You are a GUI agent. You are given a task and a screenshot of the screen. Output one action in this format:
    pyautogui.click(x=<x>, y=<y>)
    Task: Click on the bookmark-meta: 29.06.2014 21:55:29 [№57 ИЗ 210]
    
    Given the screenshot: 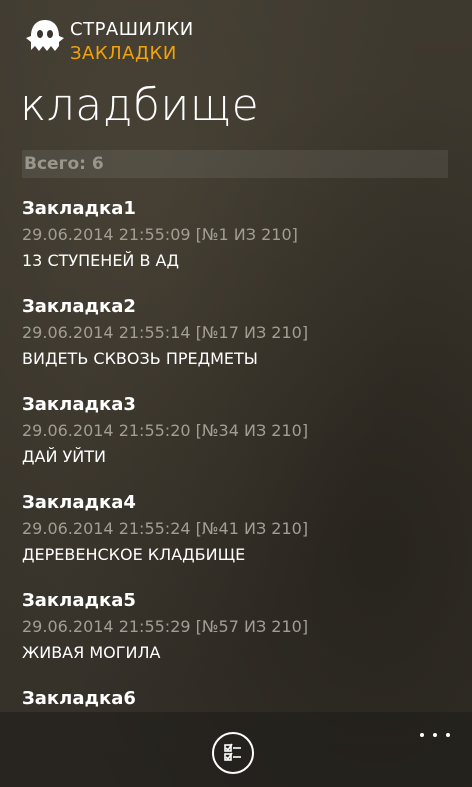 What is the action you would take?
    pyautogui.click(x=165, y=626)
    